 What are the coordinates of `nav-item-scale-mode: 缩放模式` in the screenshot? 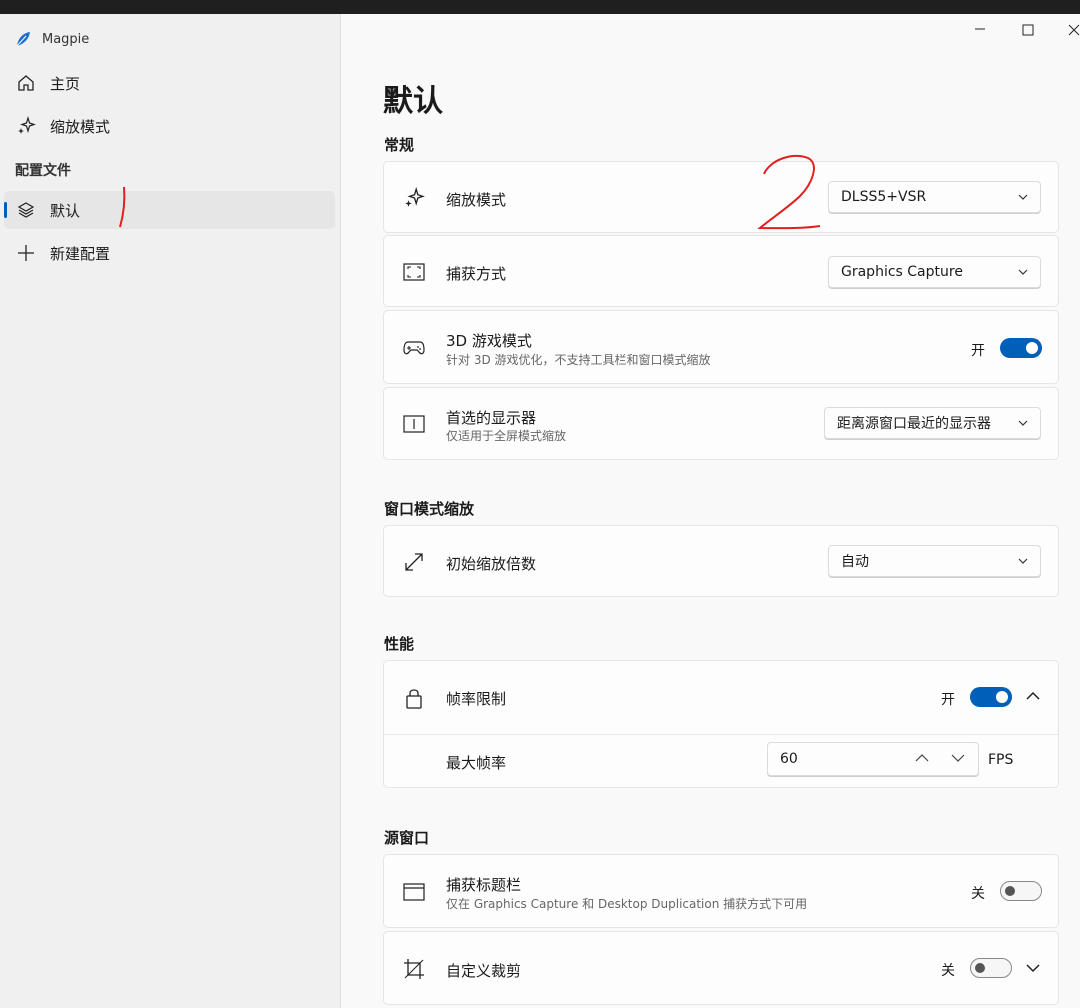 It's located at (169, 126).